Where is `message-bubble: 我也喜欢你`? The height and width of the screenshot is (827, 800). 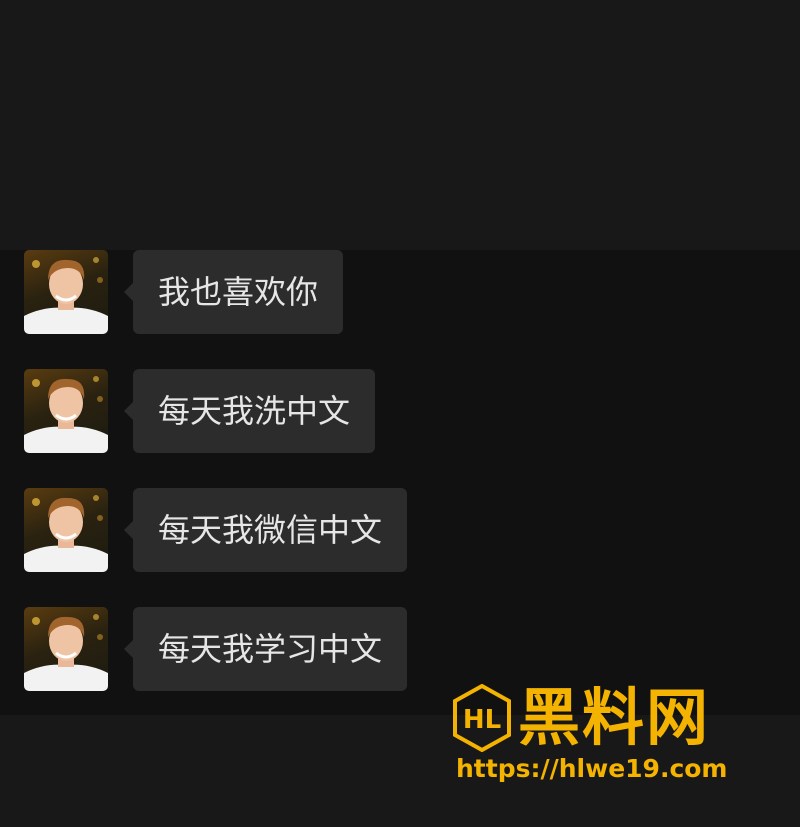 message-bubble: 我也喜欢你 is located at coordinates (233, 292).